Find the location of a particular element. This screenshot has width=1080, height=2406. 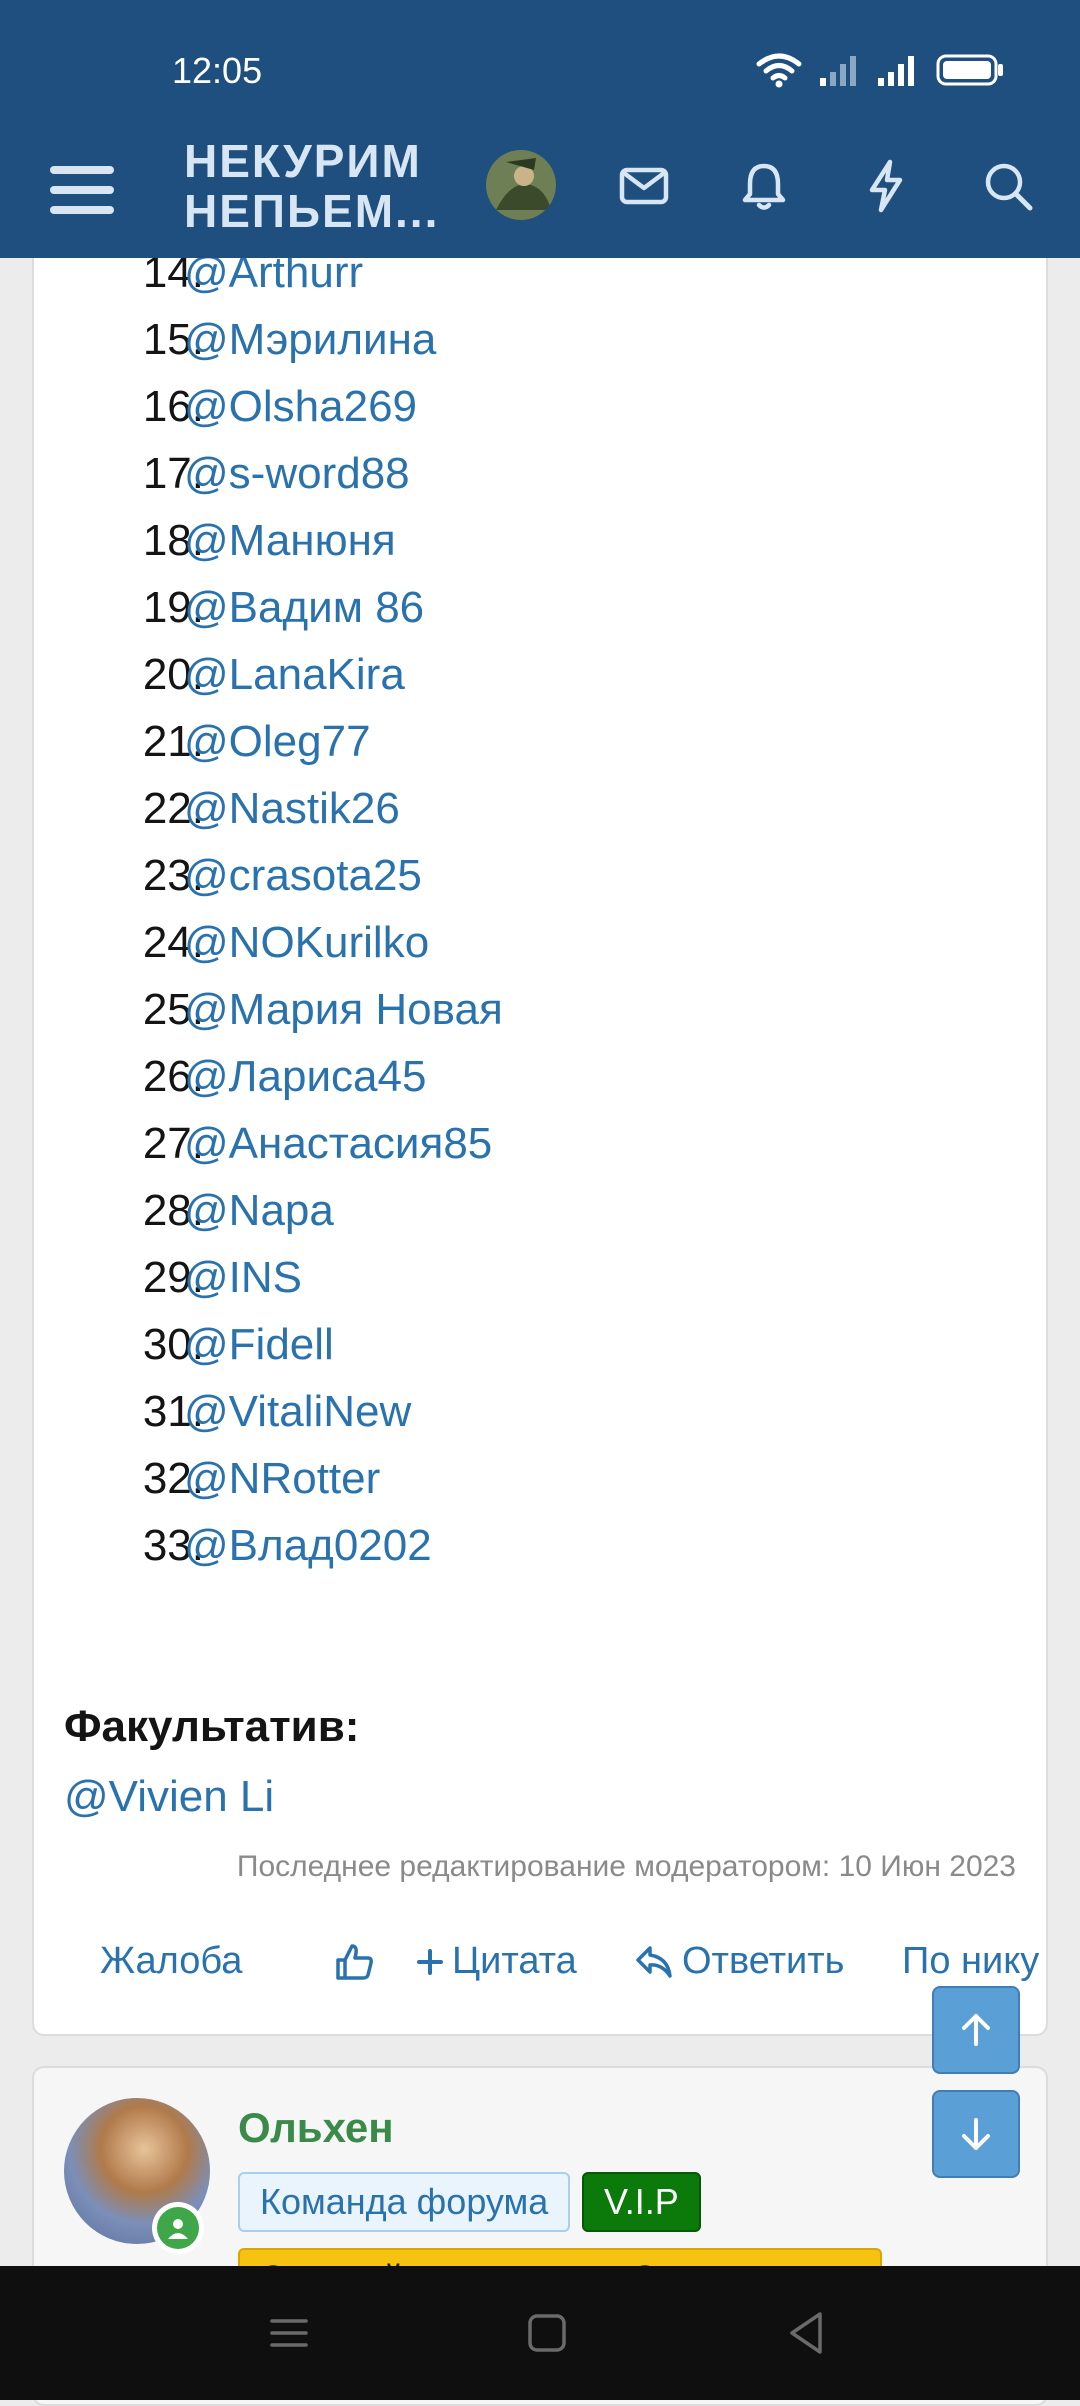

list-item: 28. @Napa is located at coordinates (184, 1210).